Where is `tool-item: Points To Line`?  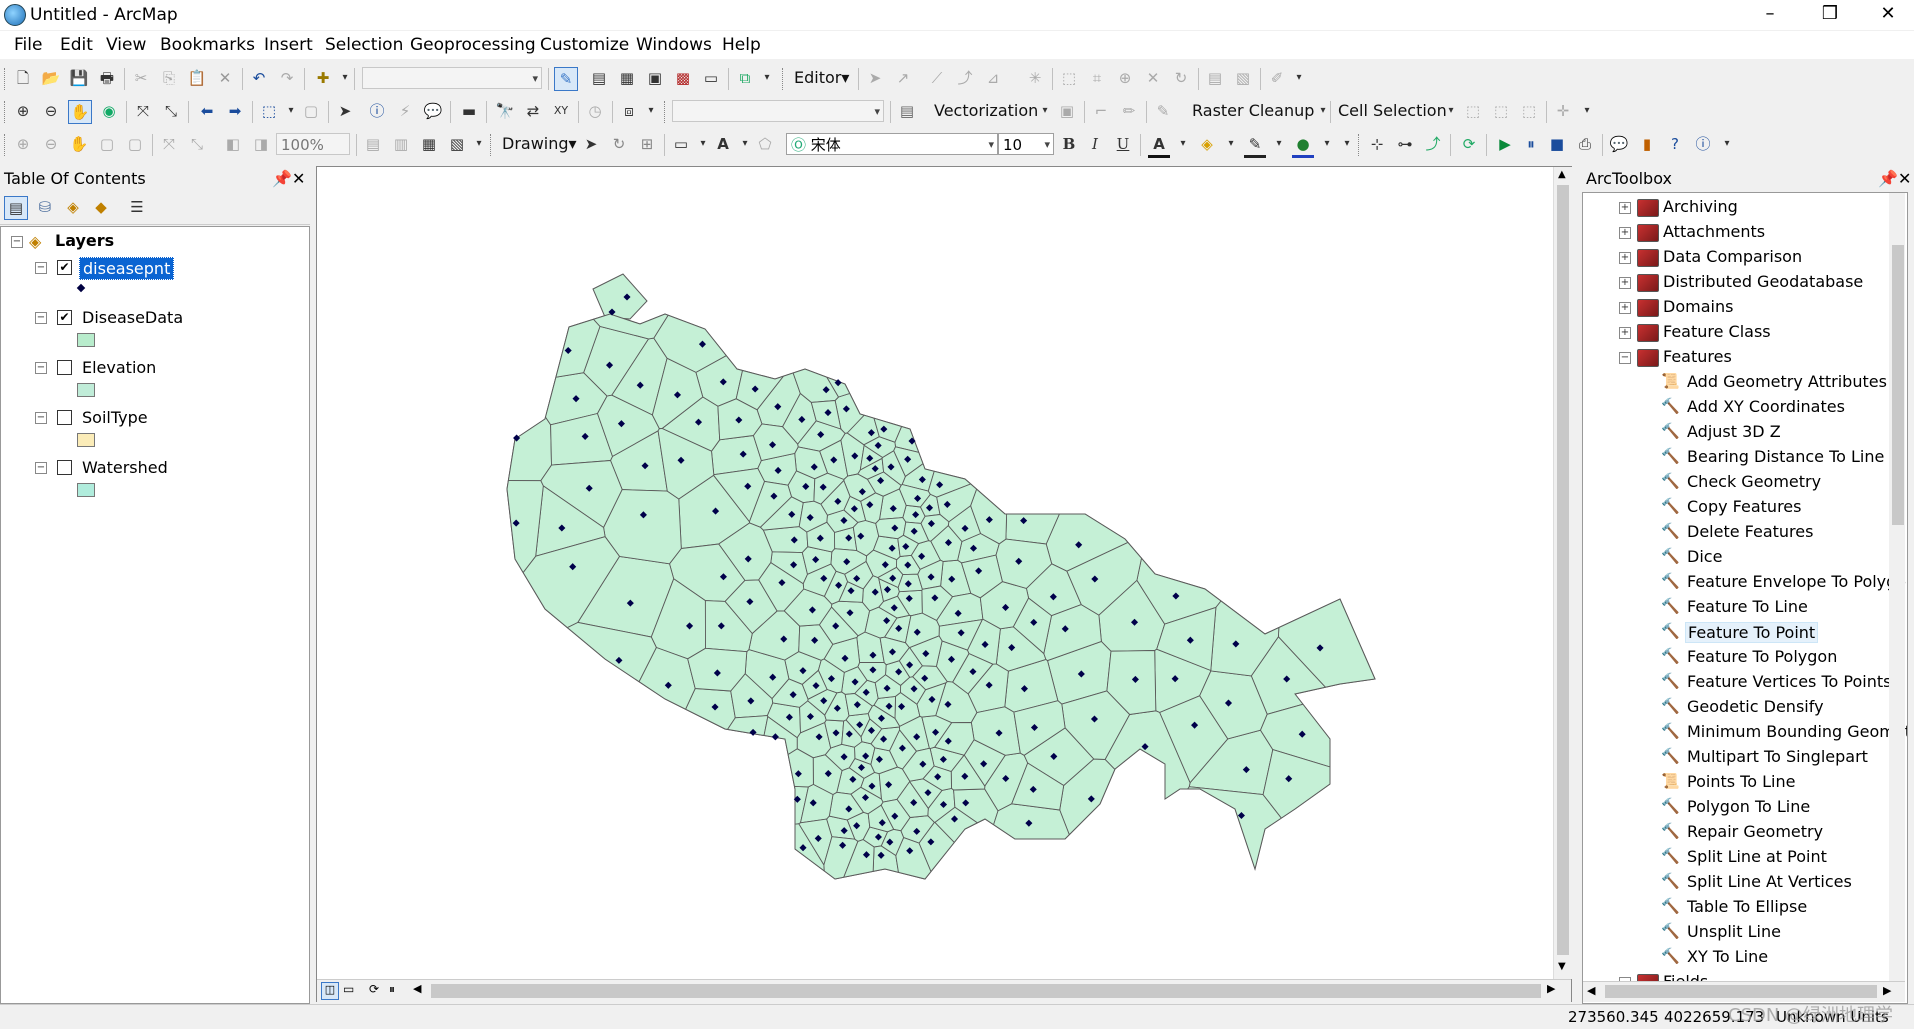
tool-item: Points To Line is located at coordinates (1741, 781).